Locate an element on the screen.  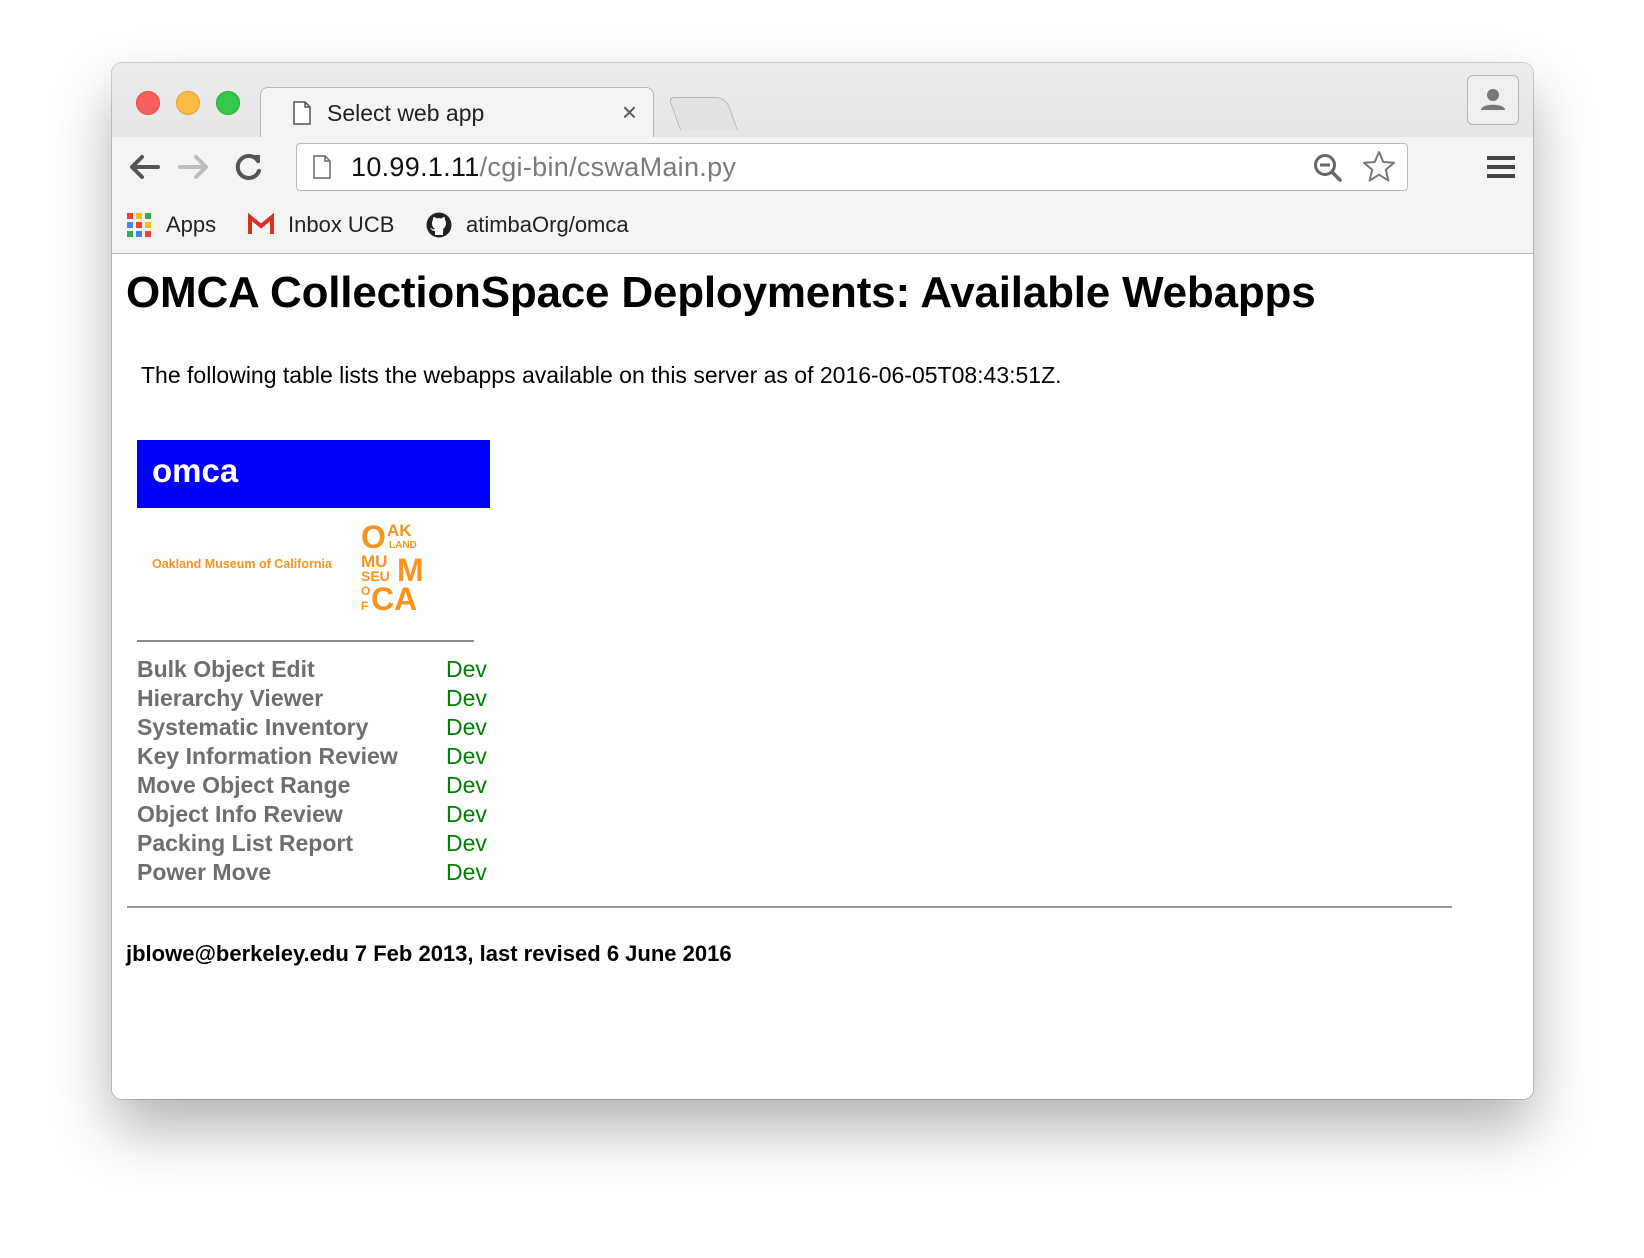
address-bar: 10.99.1.11/cgi-bin/cswaMain.py is located at coordinates (852, 167).